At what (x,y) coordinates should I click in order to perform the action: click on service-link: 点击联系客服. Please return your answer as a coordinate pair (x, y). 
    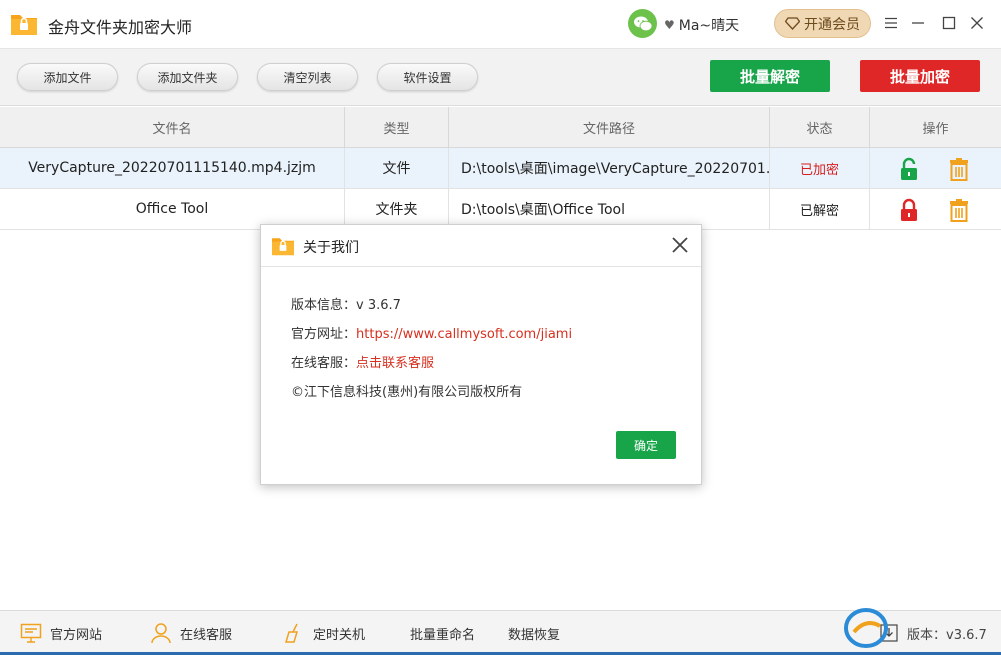
    Looking at the image, I should click on (395, 363).